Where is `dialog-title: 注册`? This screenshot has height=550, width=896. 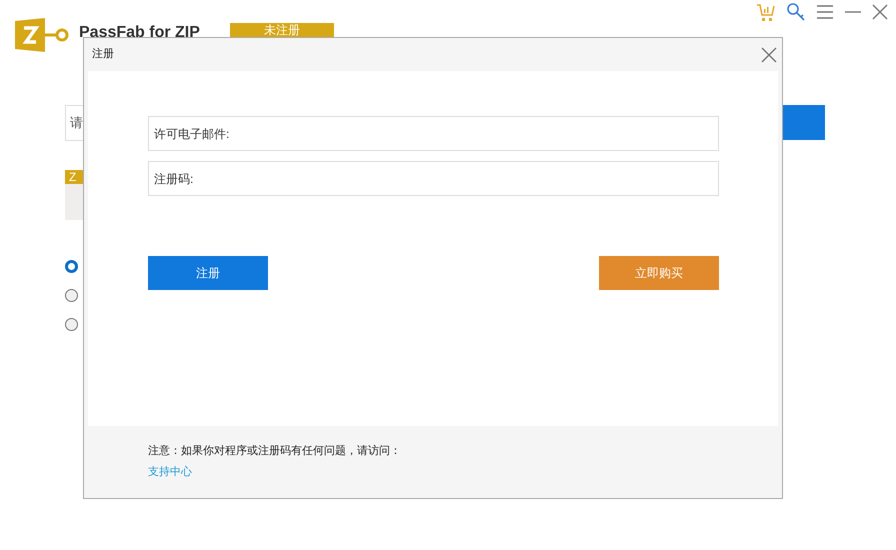
dialog-title: 注册 is located at coordinates (103, 54).